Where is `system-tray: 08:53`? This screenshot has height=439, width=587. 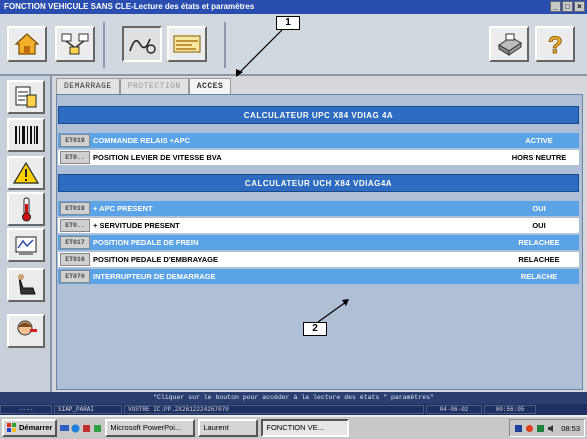
system-tray: 08:53 is located at coordinates (547, 428).